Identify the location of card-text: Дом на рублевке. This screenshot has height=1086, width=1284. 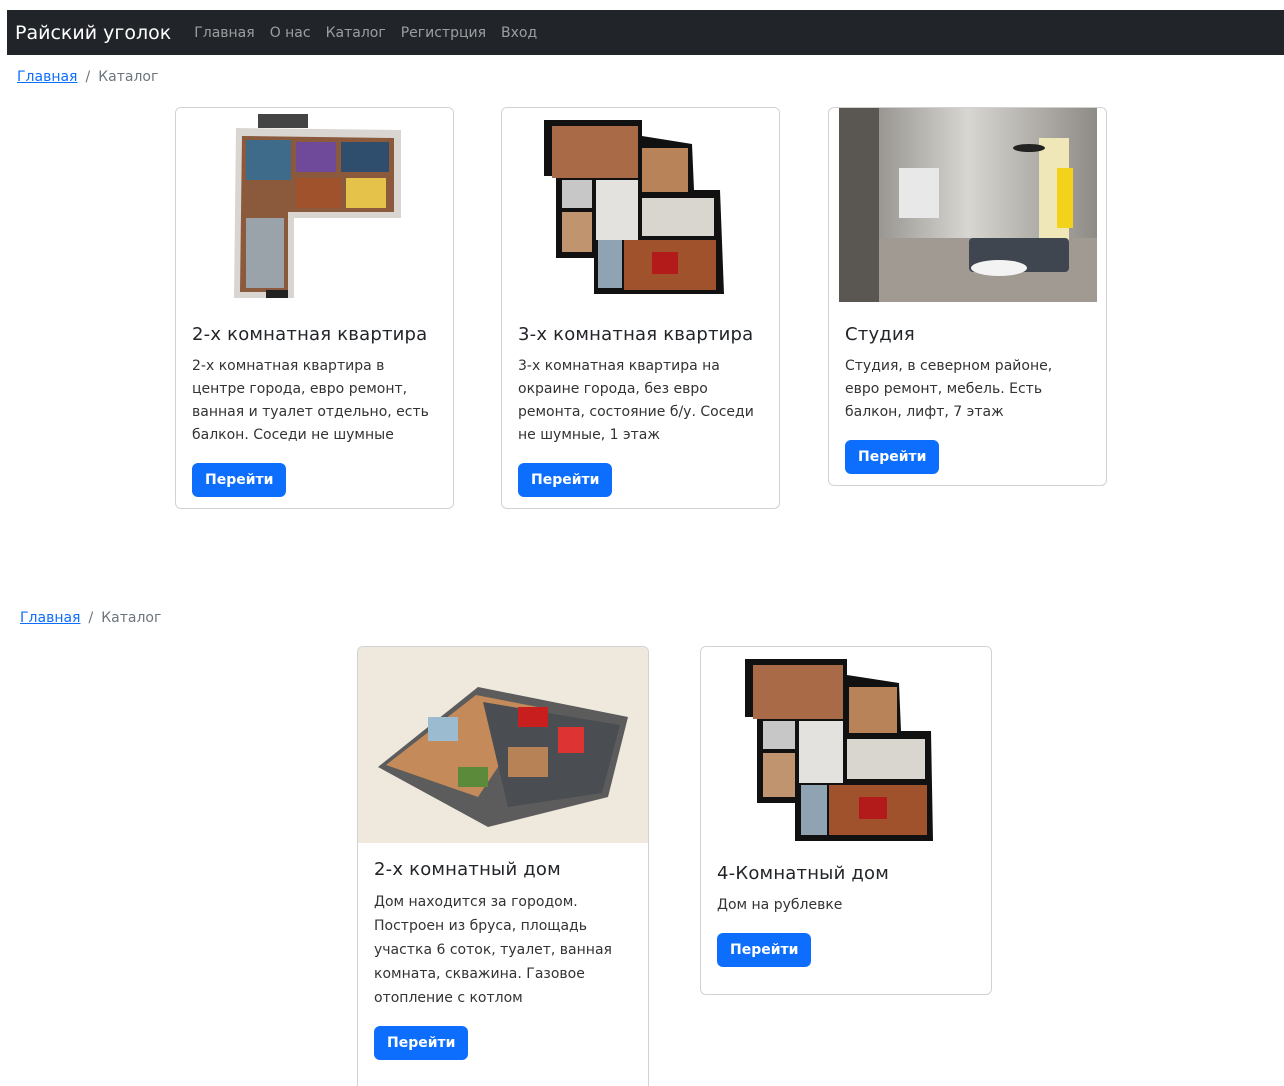
(780, 905).